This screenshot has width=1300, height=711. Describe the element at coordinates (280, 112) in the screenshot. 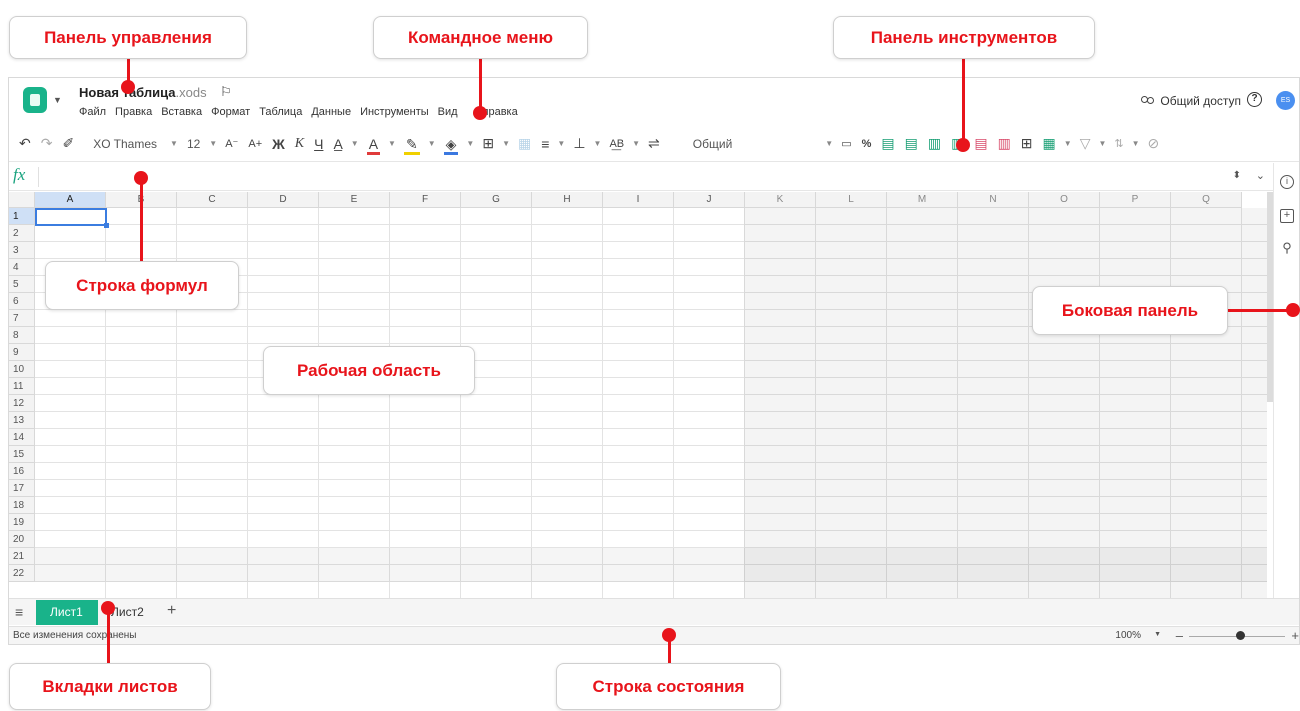

I see `menu-item-table: Таблица` at that location.